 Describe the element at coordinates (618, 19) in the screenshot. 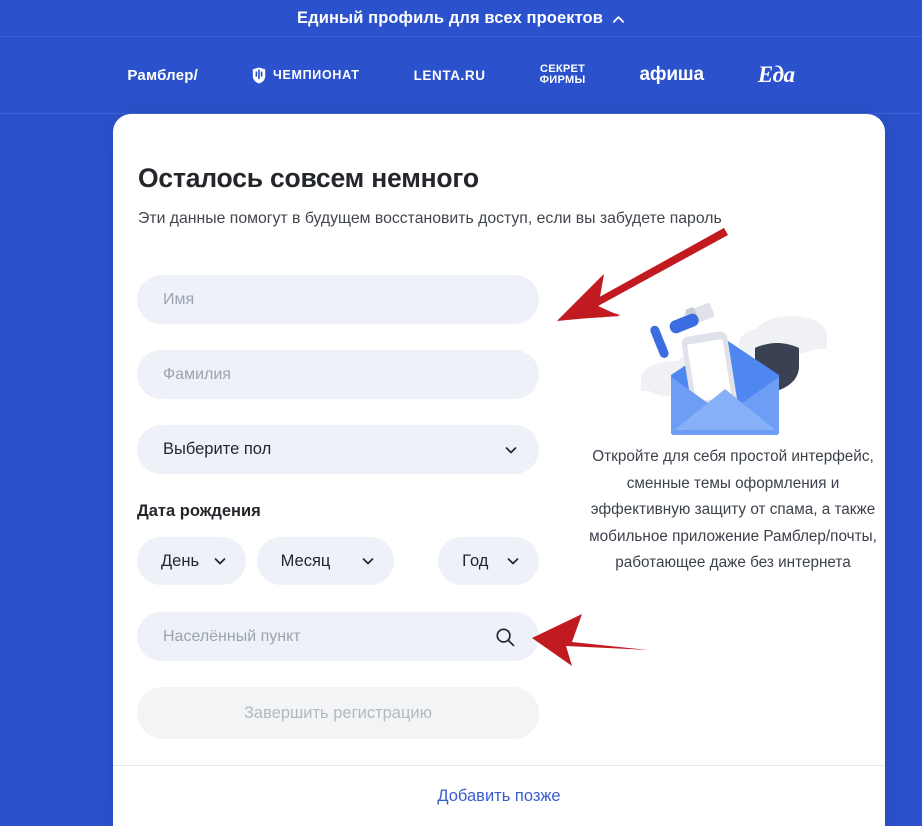

I see `chevron-up-icon` at that location.